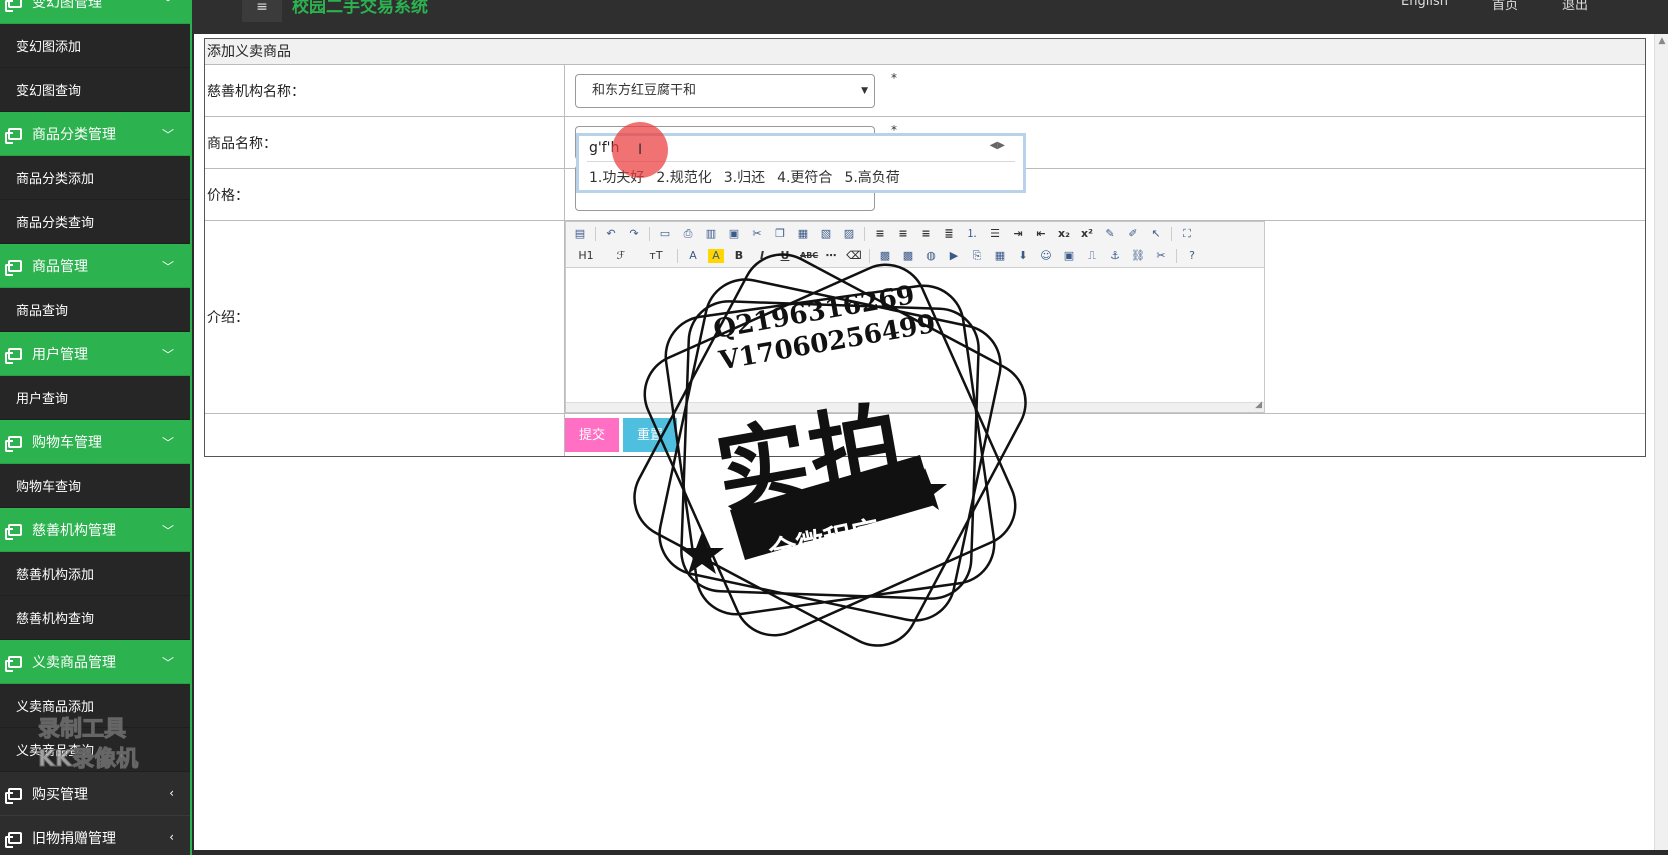 The width and height of the screenshot is (1668, 855). I want to click on ime-candidate: 4.更符合, so click(804, 177).